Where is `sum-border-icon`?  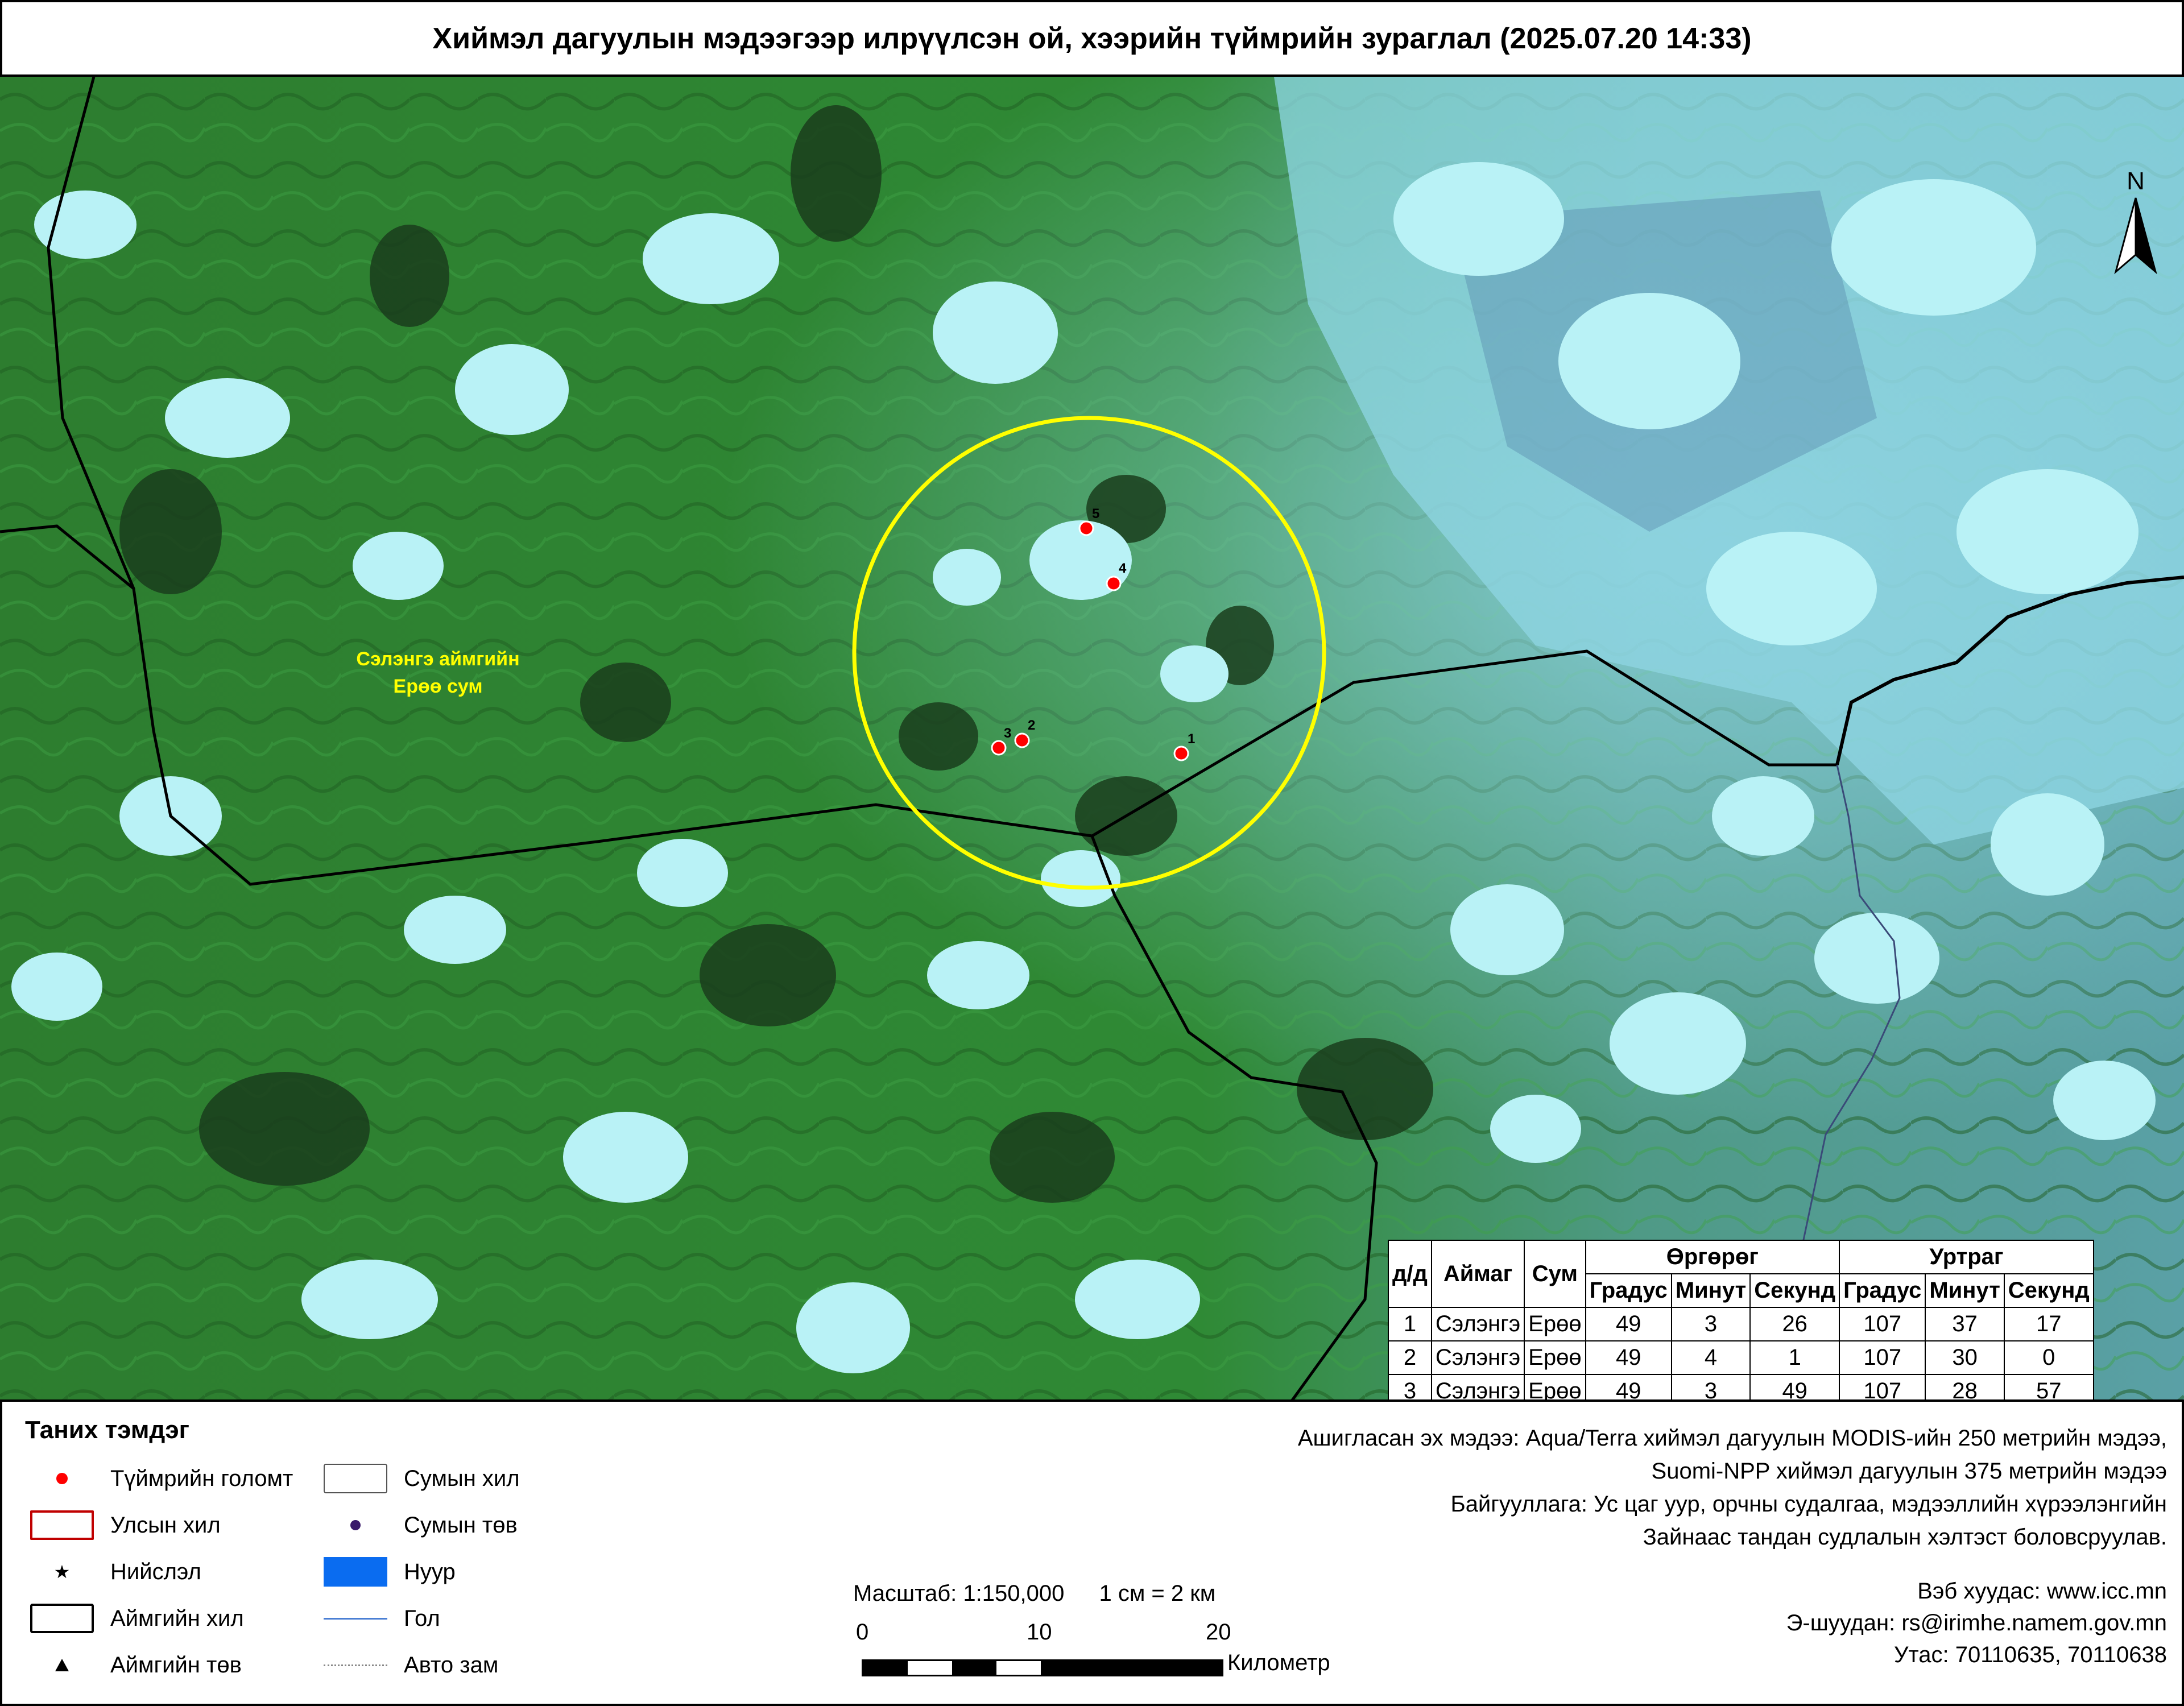 sum-border-icon is located at coordinates (355, 1478).